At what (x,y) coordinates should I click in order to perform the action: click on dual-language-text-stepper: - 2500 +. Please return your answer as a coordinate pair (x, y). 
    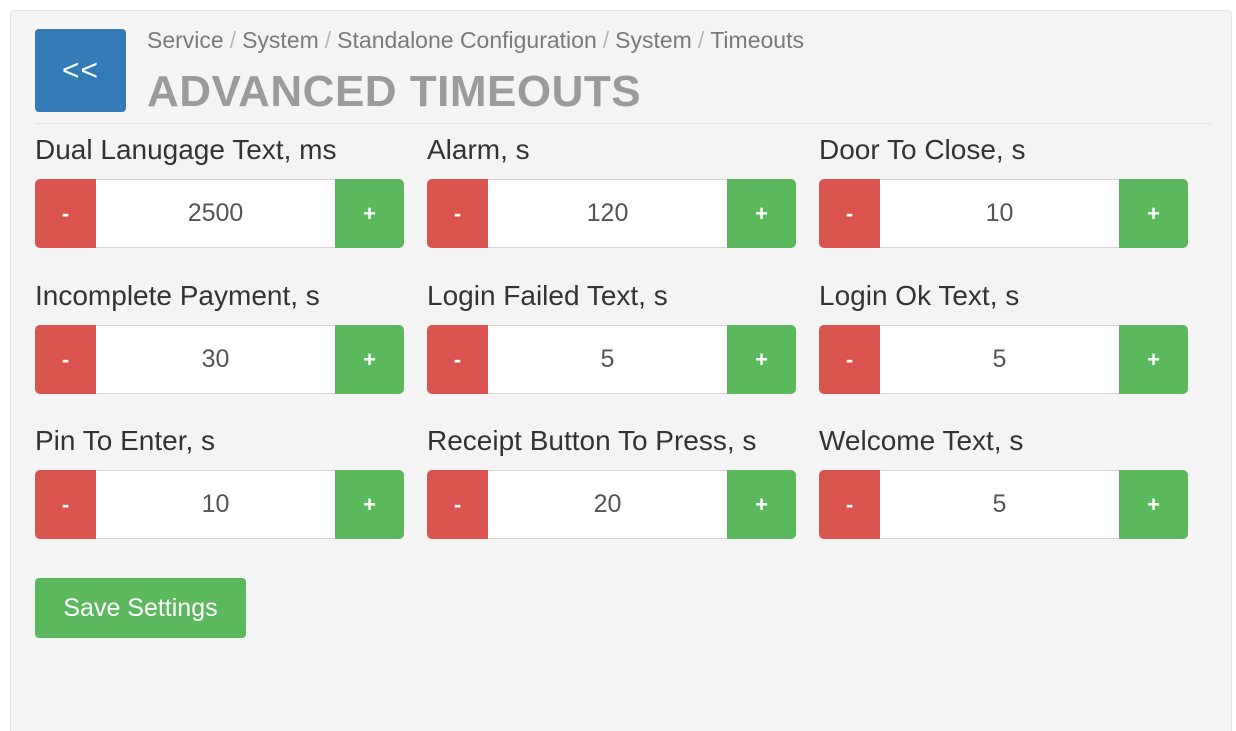
    Looking at the image, I should click on (219, 213).